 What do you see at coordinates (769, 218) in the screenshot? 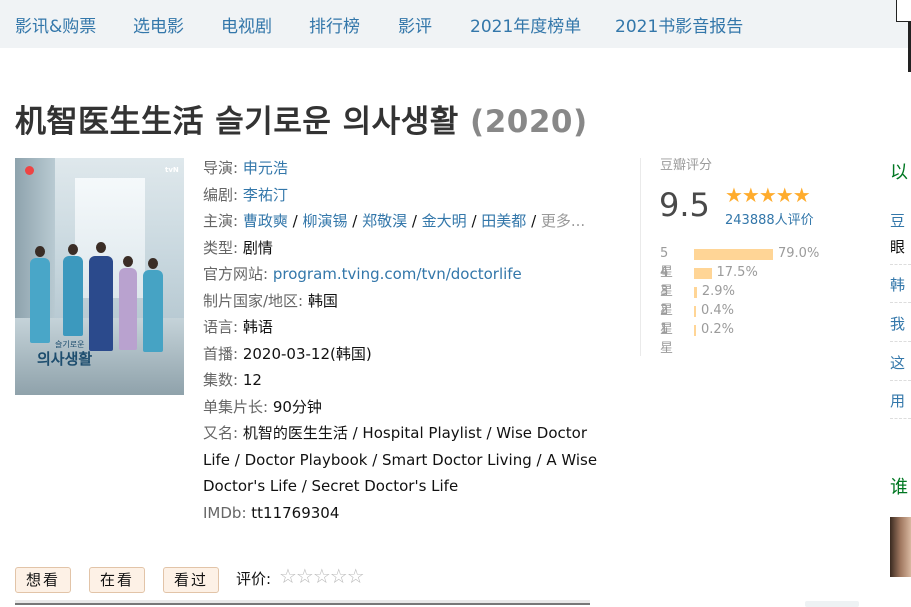
I see `rating-votes-link: 243888人评价` at bounding box center [769, 218].